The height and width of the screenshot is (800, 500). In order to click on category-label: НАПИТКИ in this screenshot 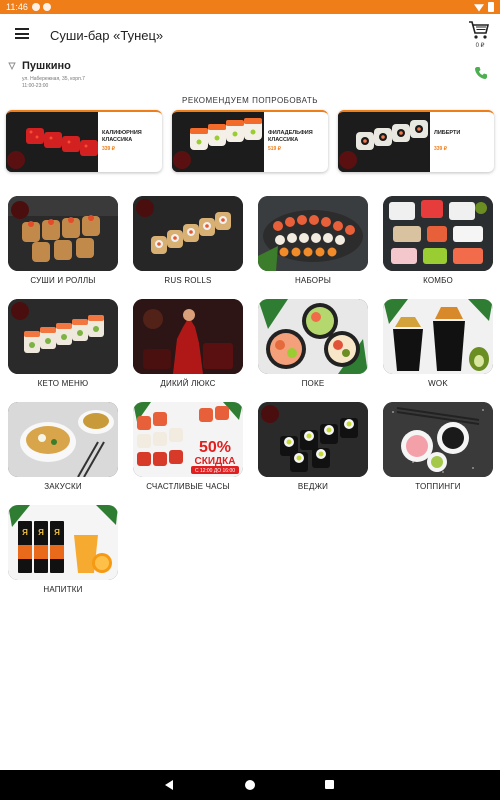, I will do `click(63, 589)`.